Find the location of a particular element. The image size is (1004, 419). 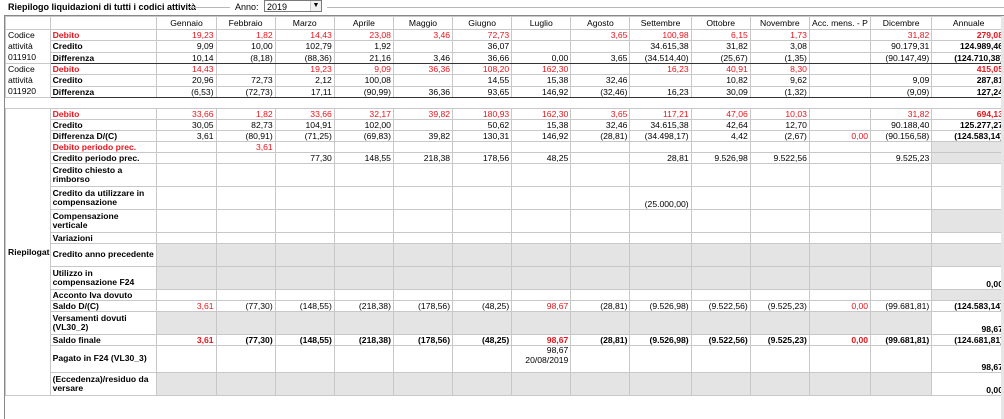

value-cell: (1,35) is located at coordinates (779, 58).